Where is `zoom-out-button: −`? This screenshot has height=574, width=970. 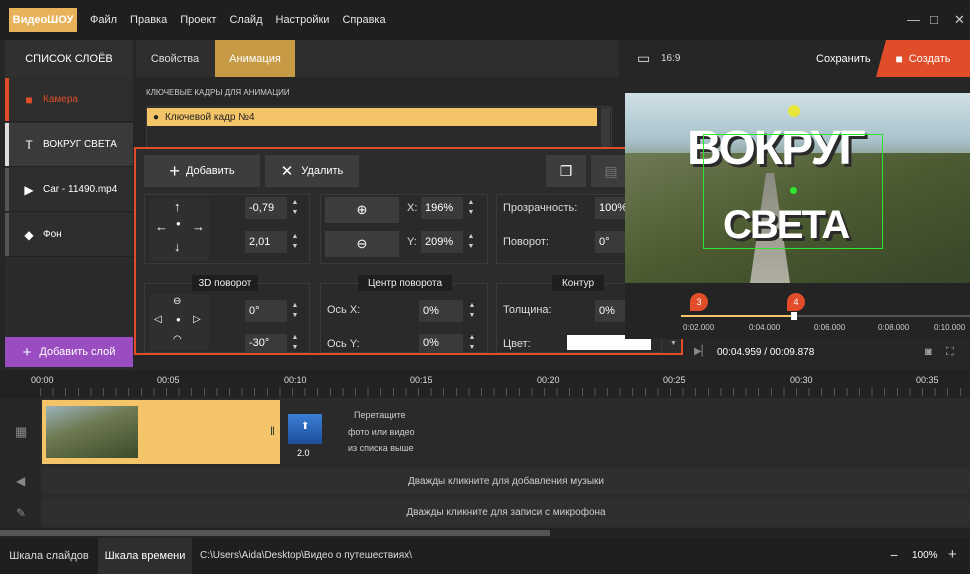 zoom-out-button: − is located at coordinates (894, 555).